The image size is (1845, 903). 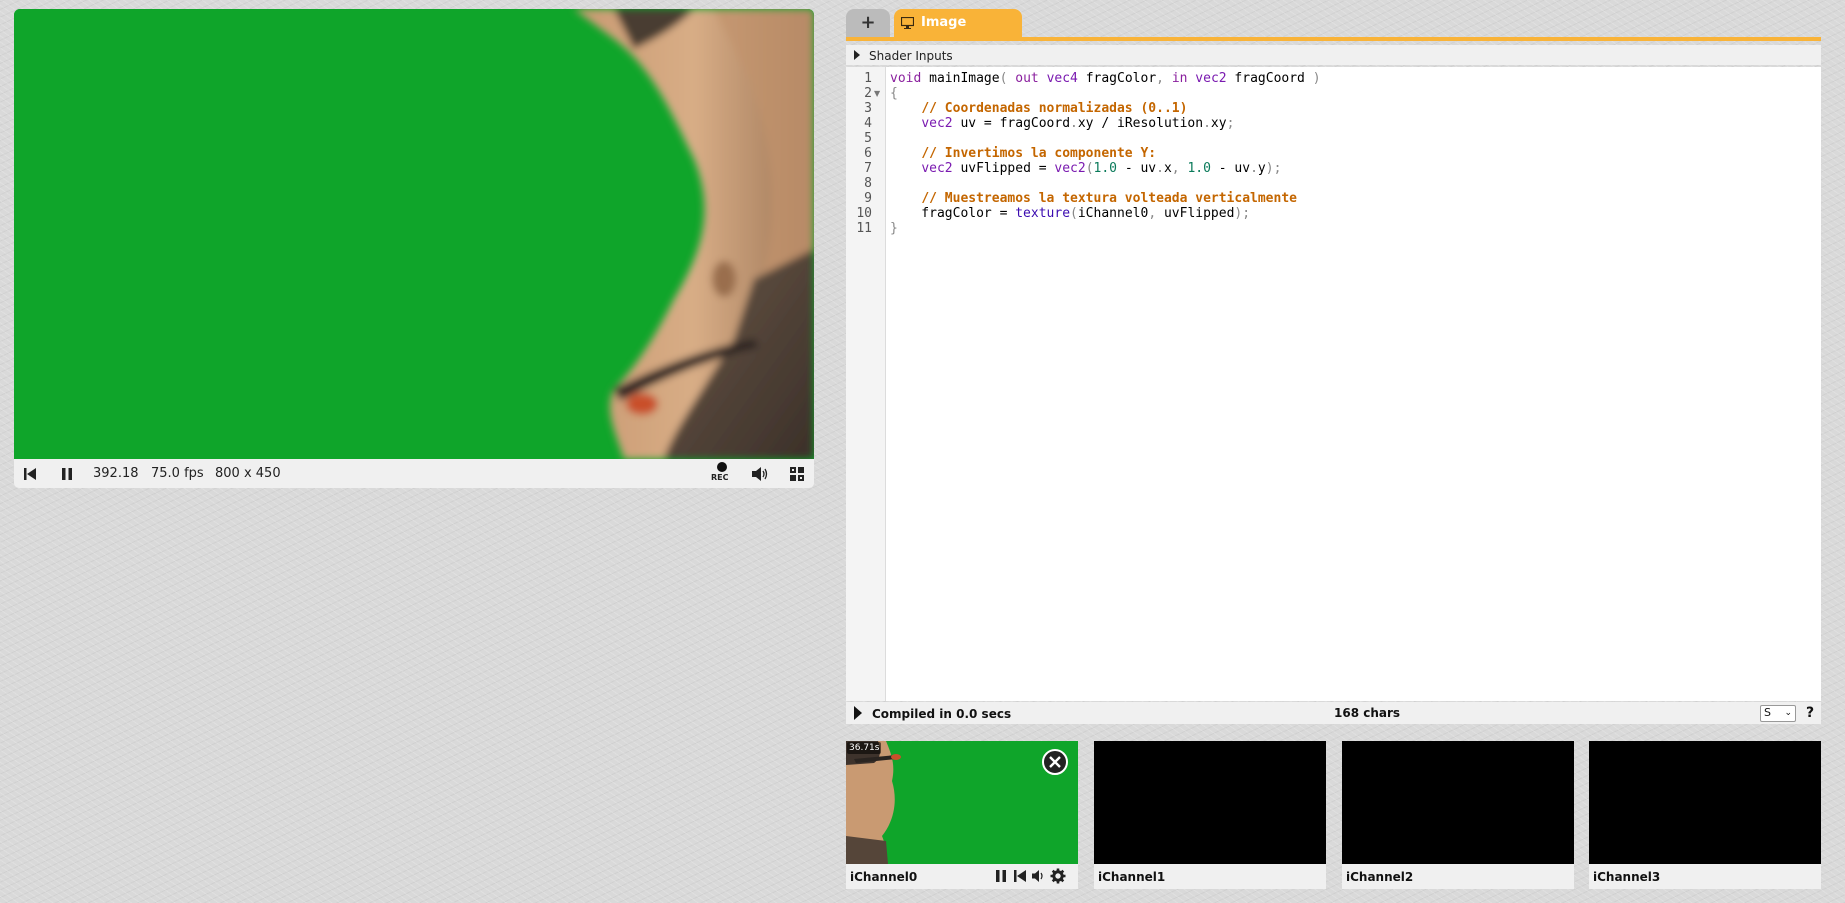 What do you see at coordinates (857, 55) in the screenshot?
I see `expand-arrow-icon` at bounding box center [857, 55].